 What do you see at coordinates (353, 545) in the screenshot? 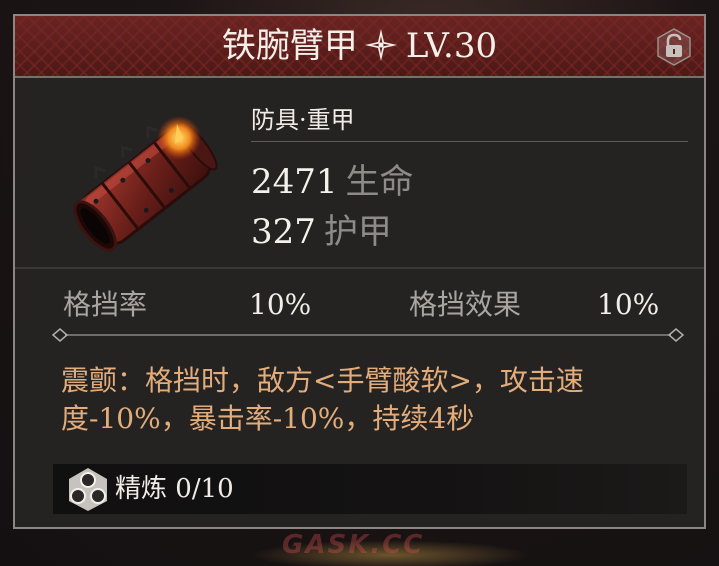
I see `watermark: GASK.CC` at bounding box center [353, 545].